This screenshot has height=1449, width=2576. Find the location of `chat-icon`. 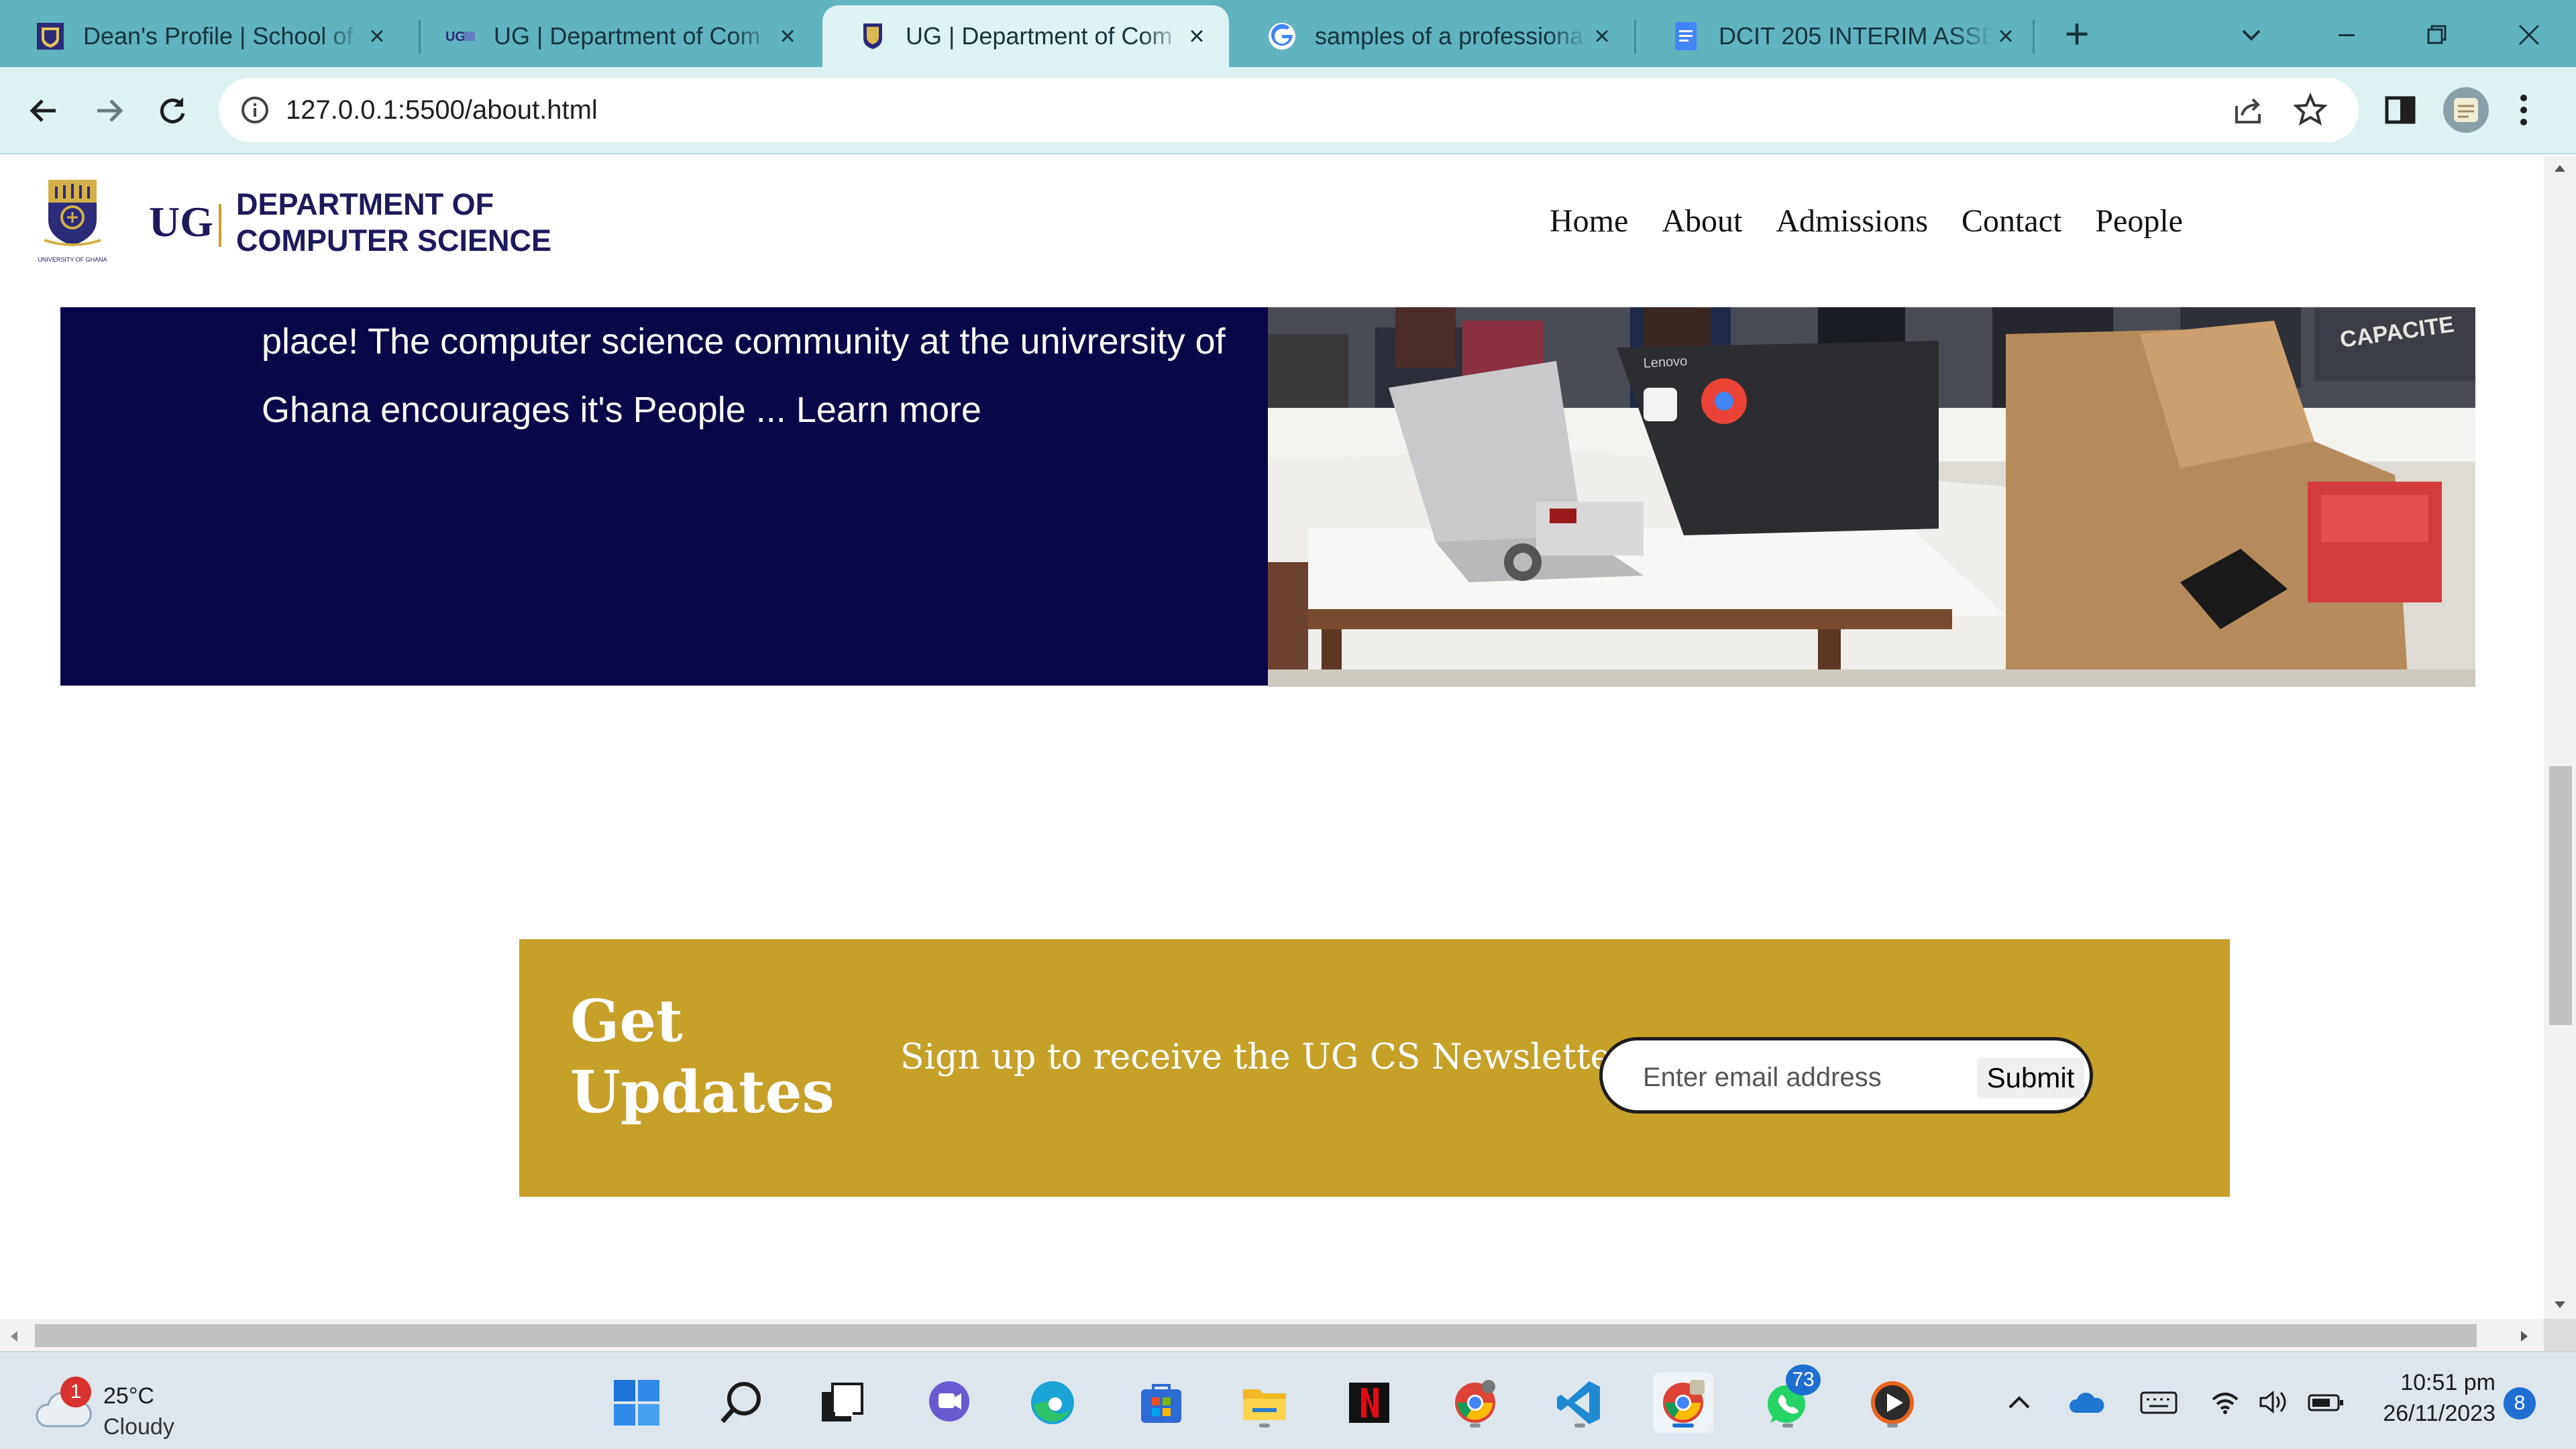

chat-icon is located at coordinates (949, 1403).